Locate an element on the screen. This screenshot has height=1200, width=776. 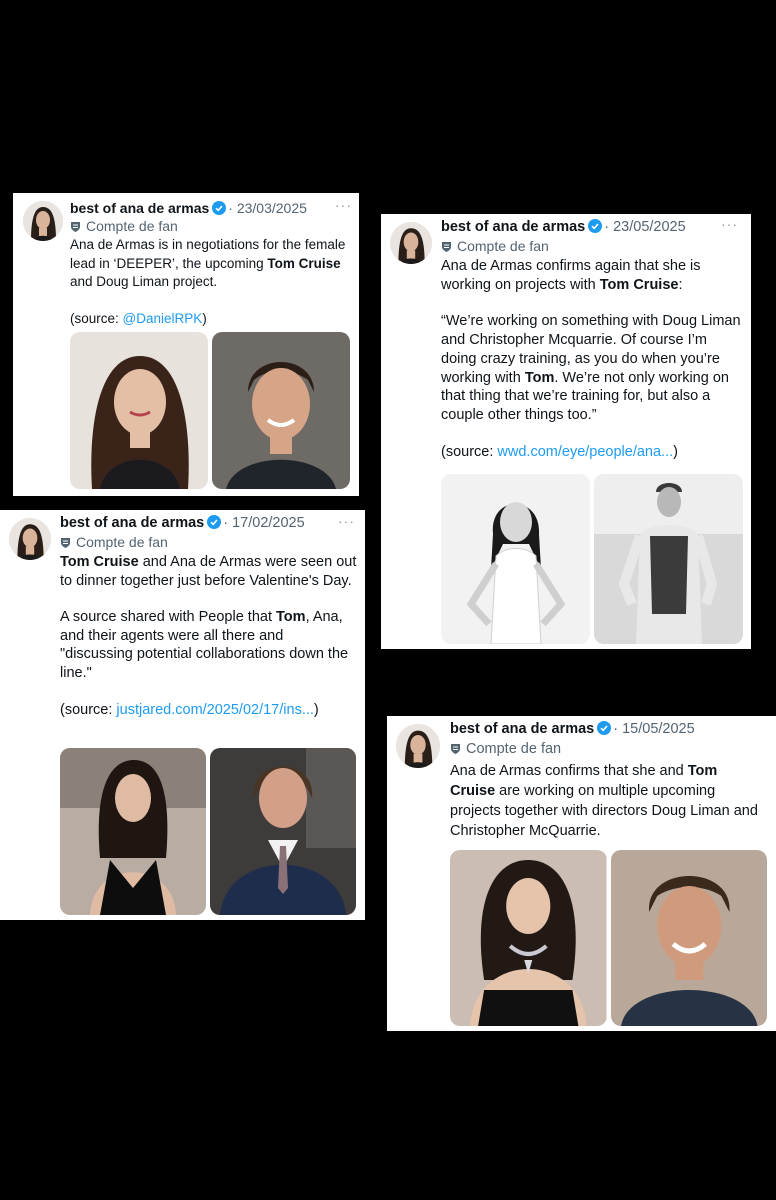
quote-text-bold: Tom is located at coordinates (539, 377).